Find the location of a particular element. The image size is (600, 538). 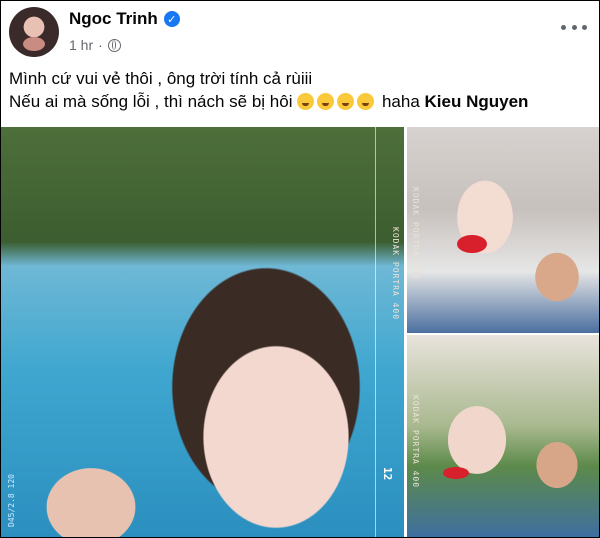

top-right-lips is located at coordinates (472, 244).